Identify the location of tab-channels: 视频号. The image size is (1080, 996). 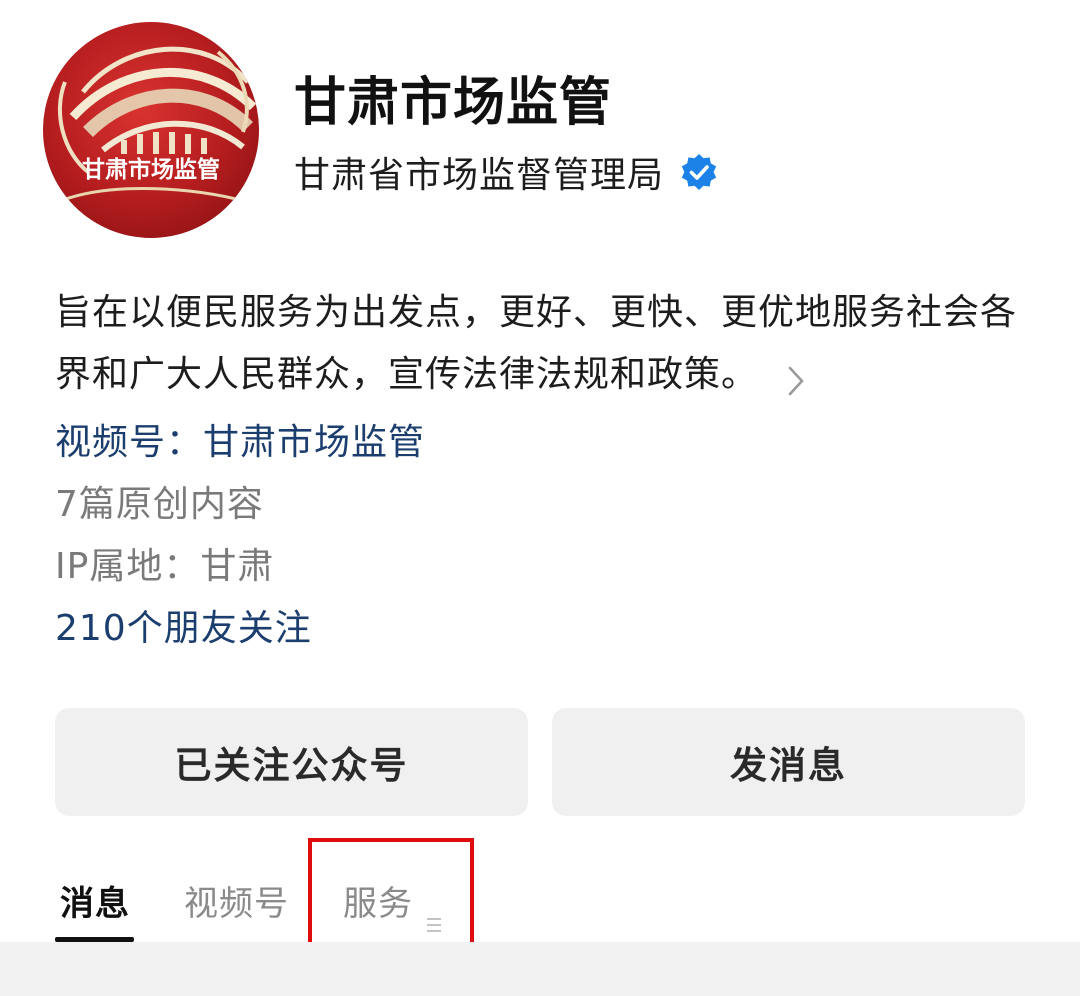
(236, 904).